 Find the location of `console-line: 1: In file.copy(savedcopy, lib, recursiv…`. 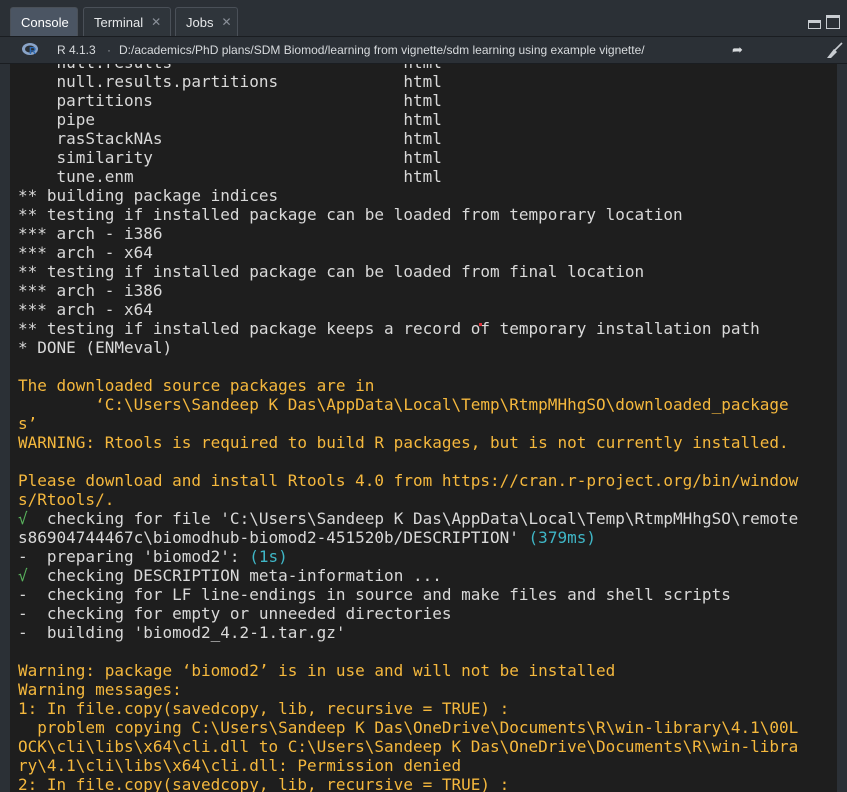

console-line: 1: In file.copy(savedcopy, lib, recursiv… is located at coordinates (408, 708).